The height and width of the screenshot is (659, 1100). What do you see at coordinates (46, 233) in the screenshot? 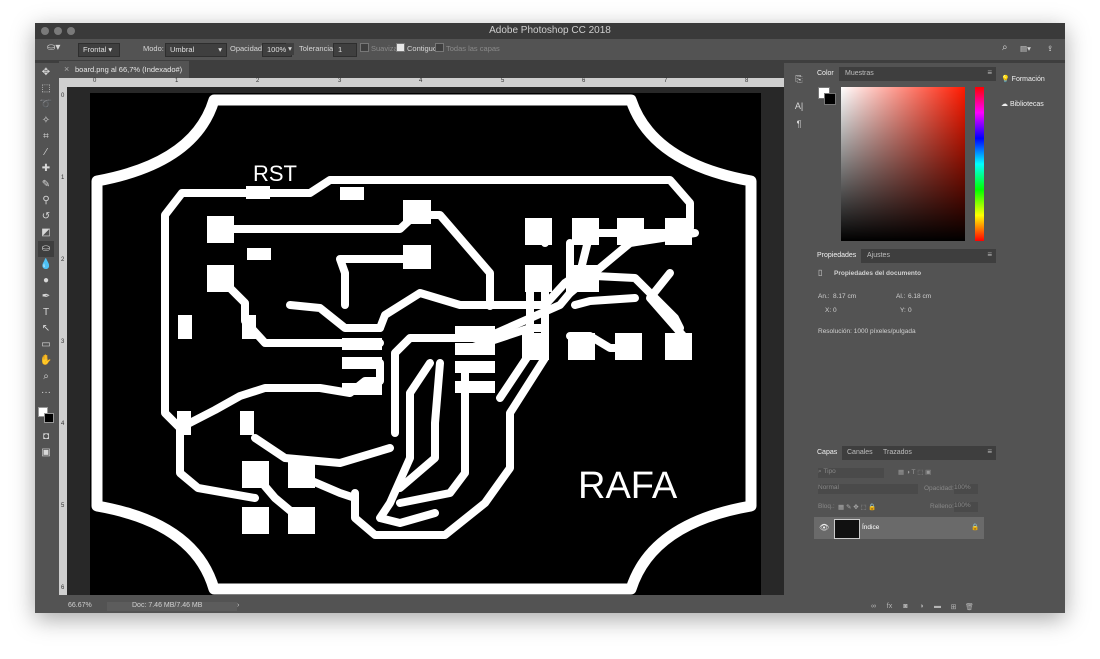
I see `eraser-tool-icon: ◩` at bounding box center [46, 233].